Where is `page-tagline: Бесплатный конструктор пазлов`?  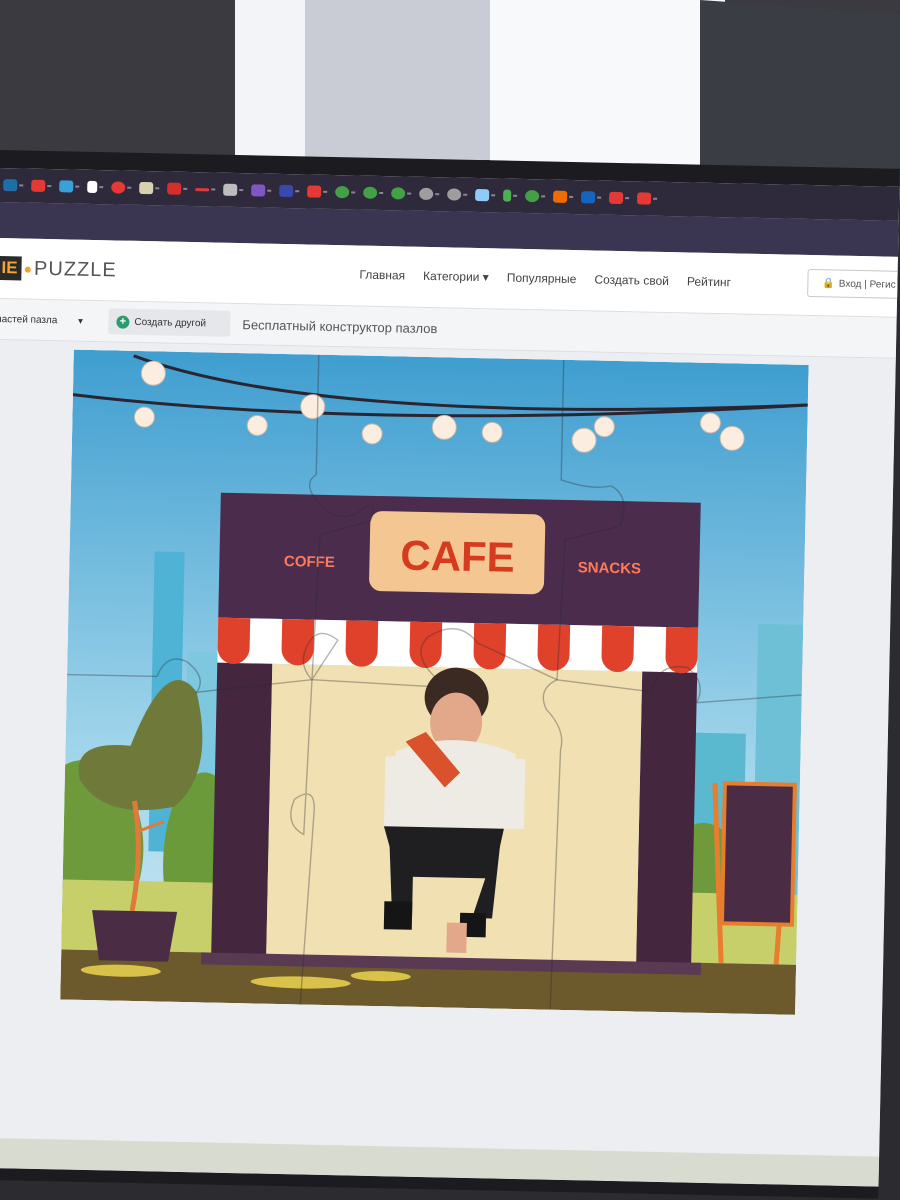 page-tagline: Бесплатный конструктор пазлов is located at coordinates (340, 327).